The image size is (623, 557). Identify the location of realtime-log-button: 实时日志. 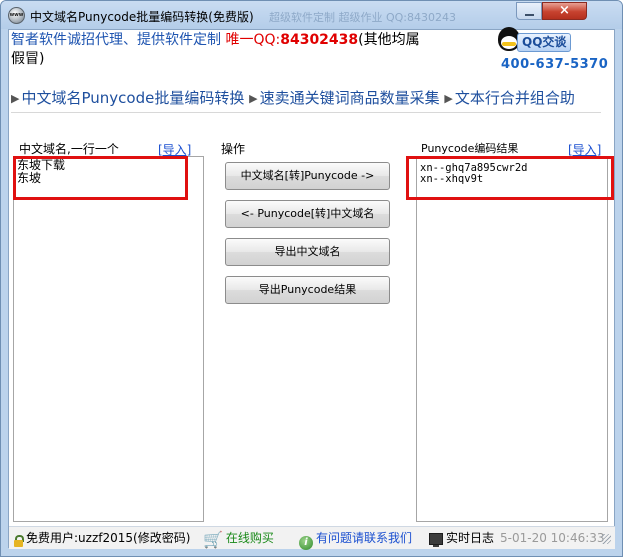
(461, 538).